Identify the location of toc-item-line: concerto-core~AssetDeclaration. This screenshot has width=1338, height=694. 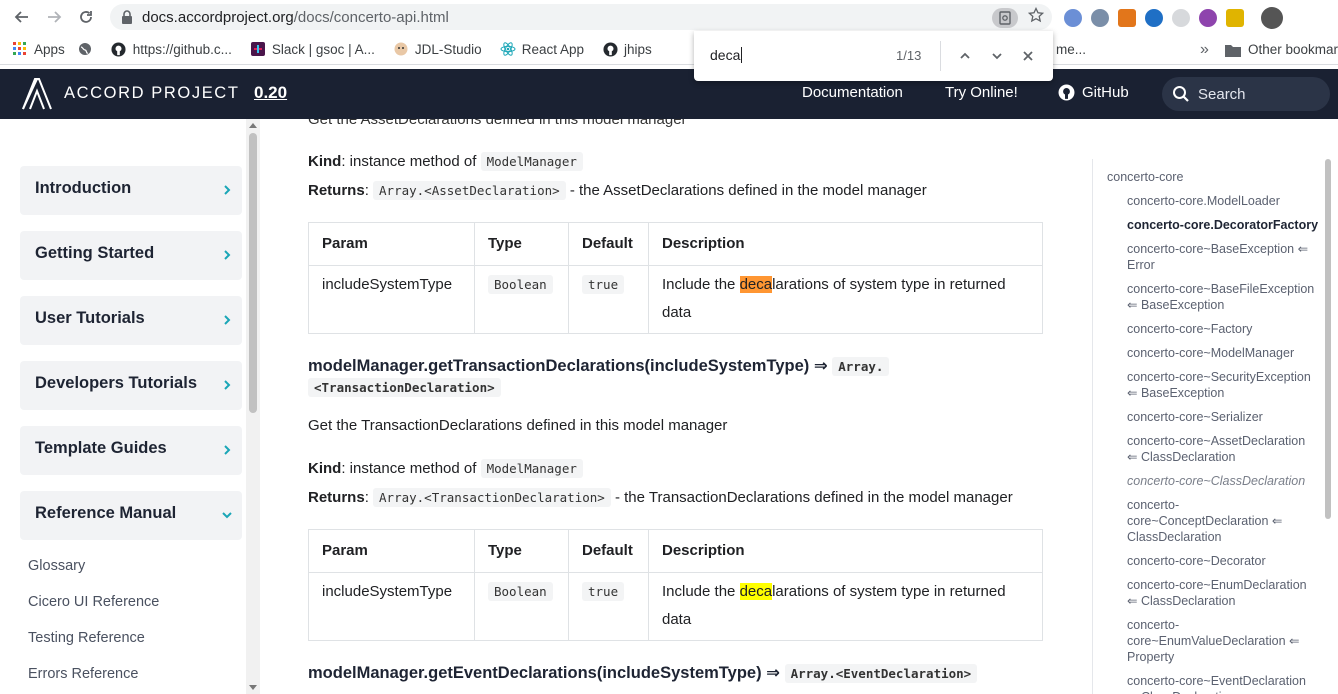
(1216, 441).